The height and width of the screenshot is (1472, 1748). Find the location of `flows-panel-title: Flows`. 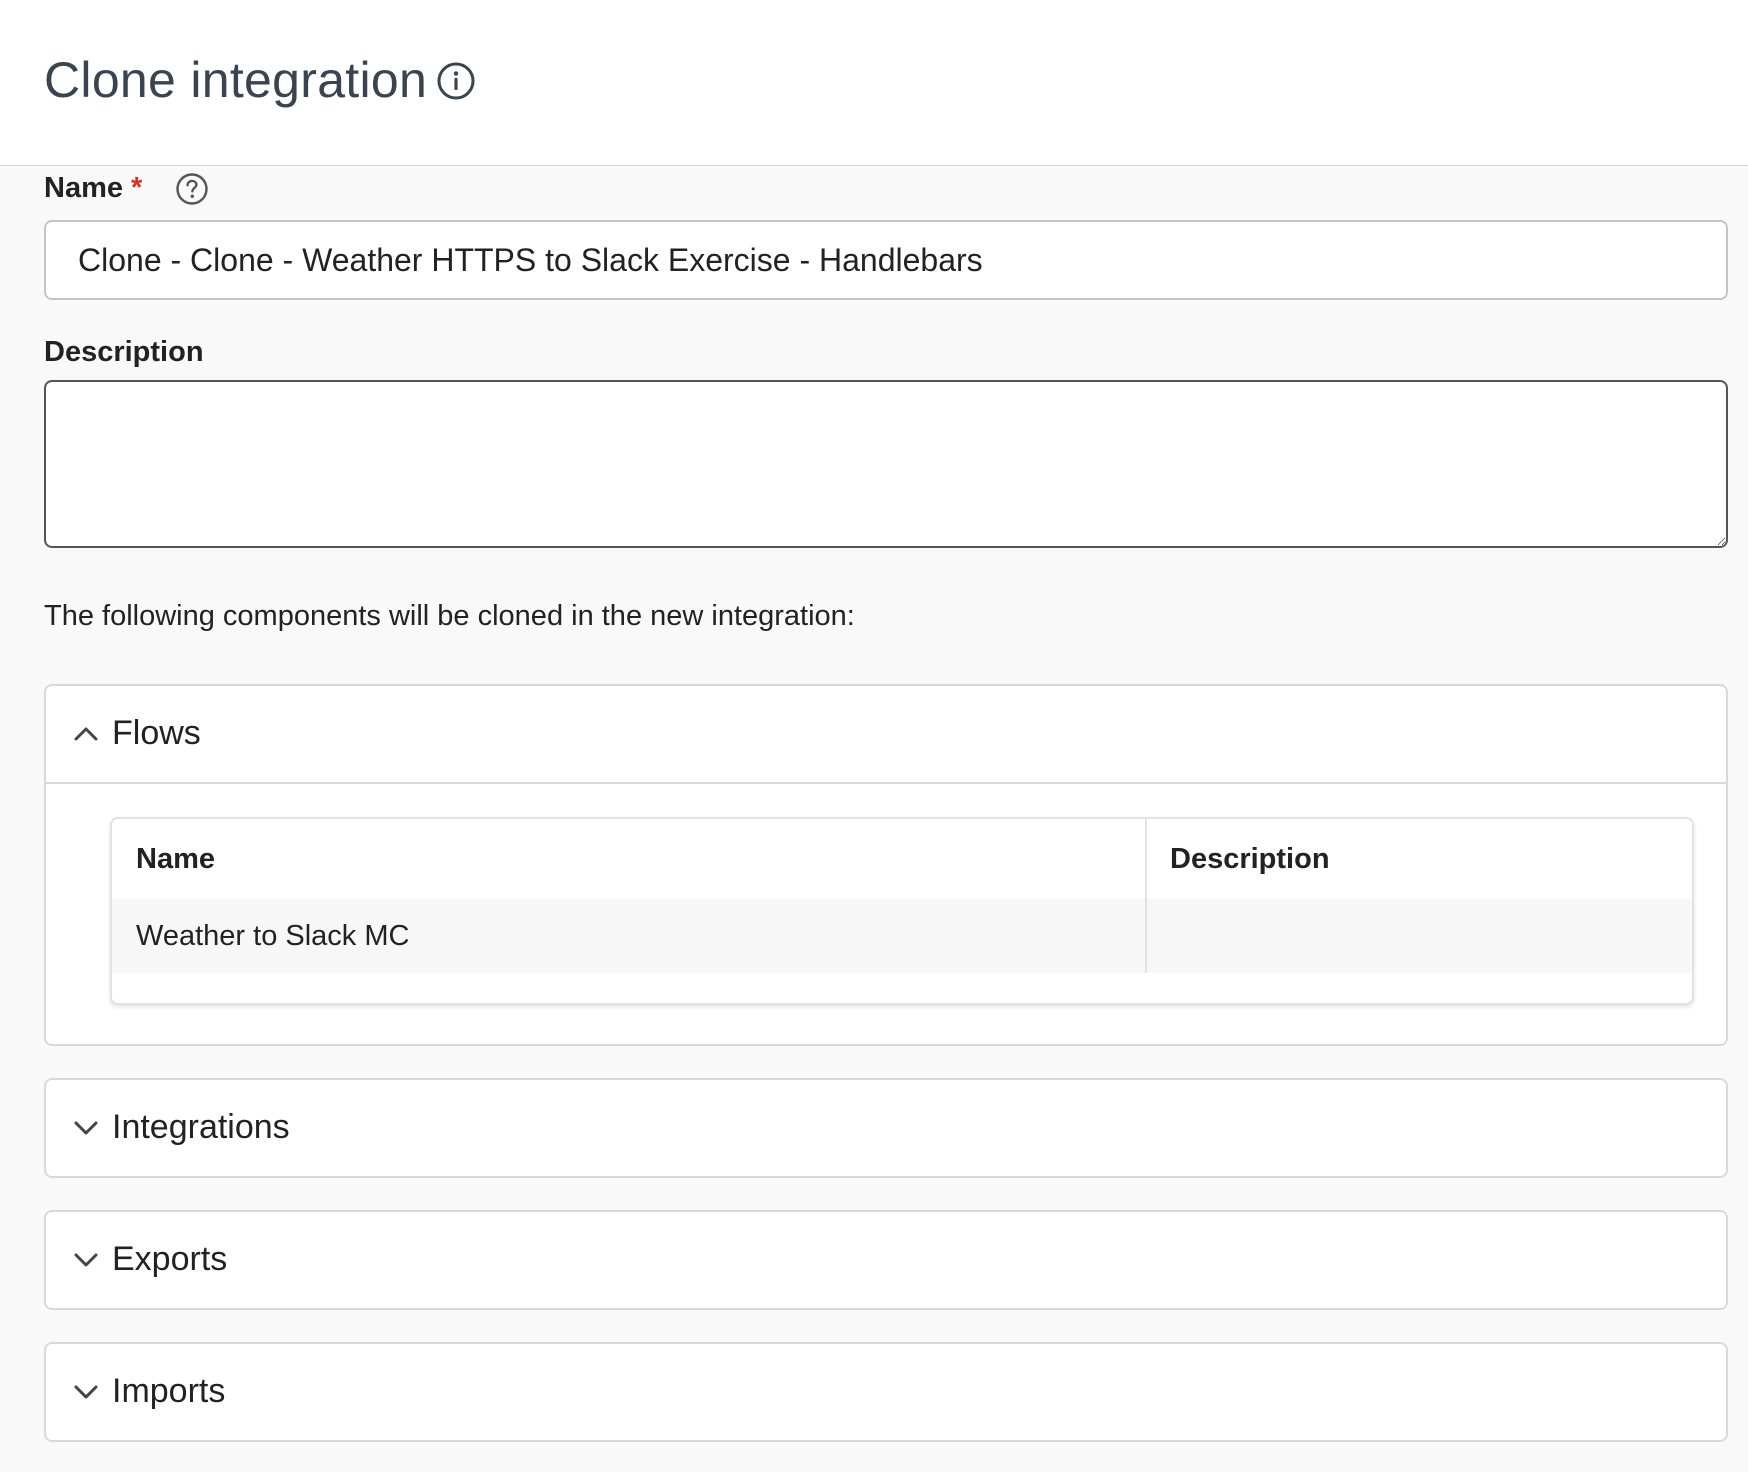

flows-panel-title: Flows is located at coordinates (156, 733).